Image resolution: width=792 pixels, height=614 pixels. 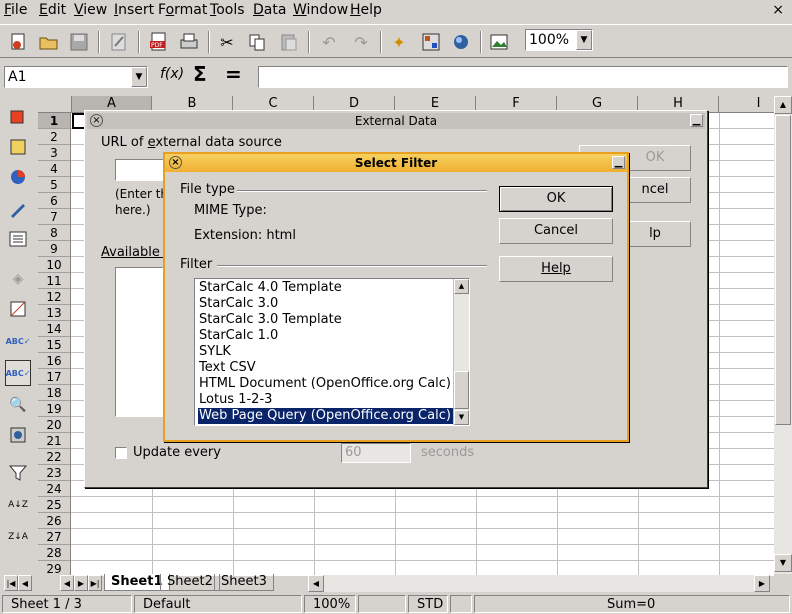 What do you see at coordinates (327, 320) in the screenshot?
I see `list-item: StarCalc 3.0 Template` at bounding box center [327, 320].